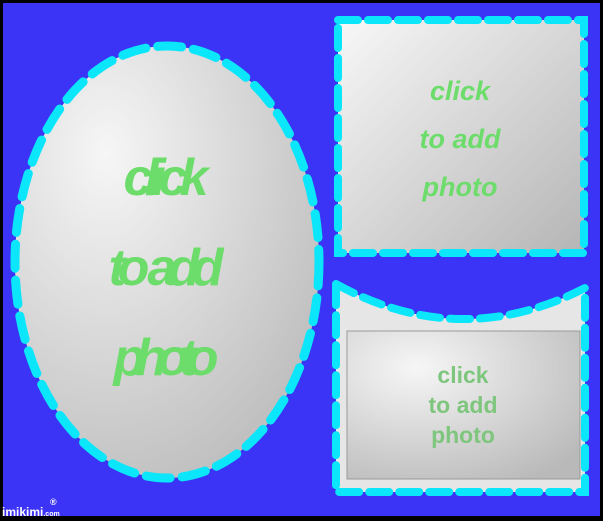  What do you see at coordinates (23, 512) in the screenshot?
I see `watermark-brand: imikimi` at bounding box center [23, 512].